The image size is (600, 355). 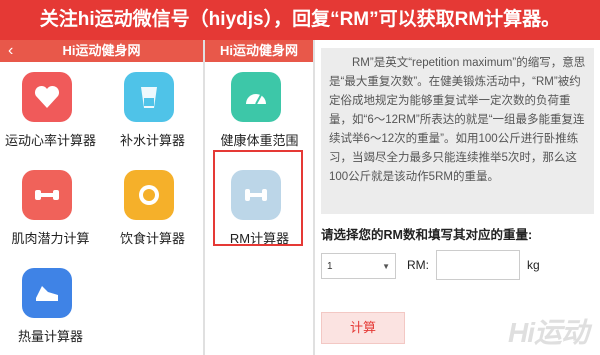 I want to click on rm-prompt: 请选择您的RM数和填写其对应的重量:, so click(x=427, y=235).